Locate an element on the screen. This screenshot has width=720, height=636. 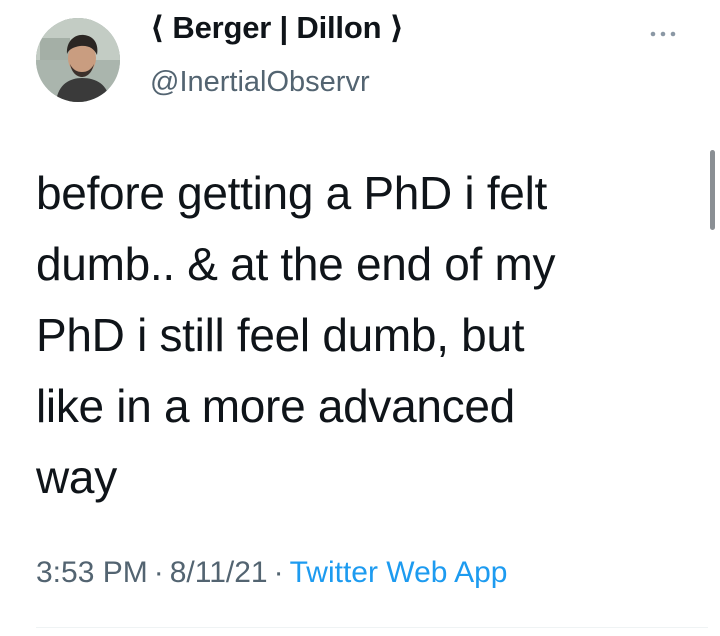
divider is located at coordinates (372, 627).